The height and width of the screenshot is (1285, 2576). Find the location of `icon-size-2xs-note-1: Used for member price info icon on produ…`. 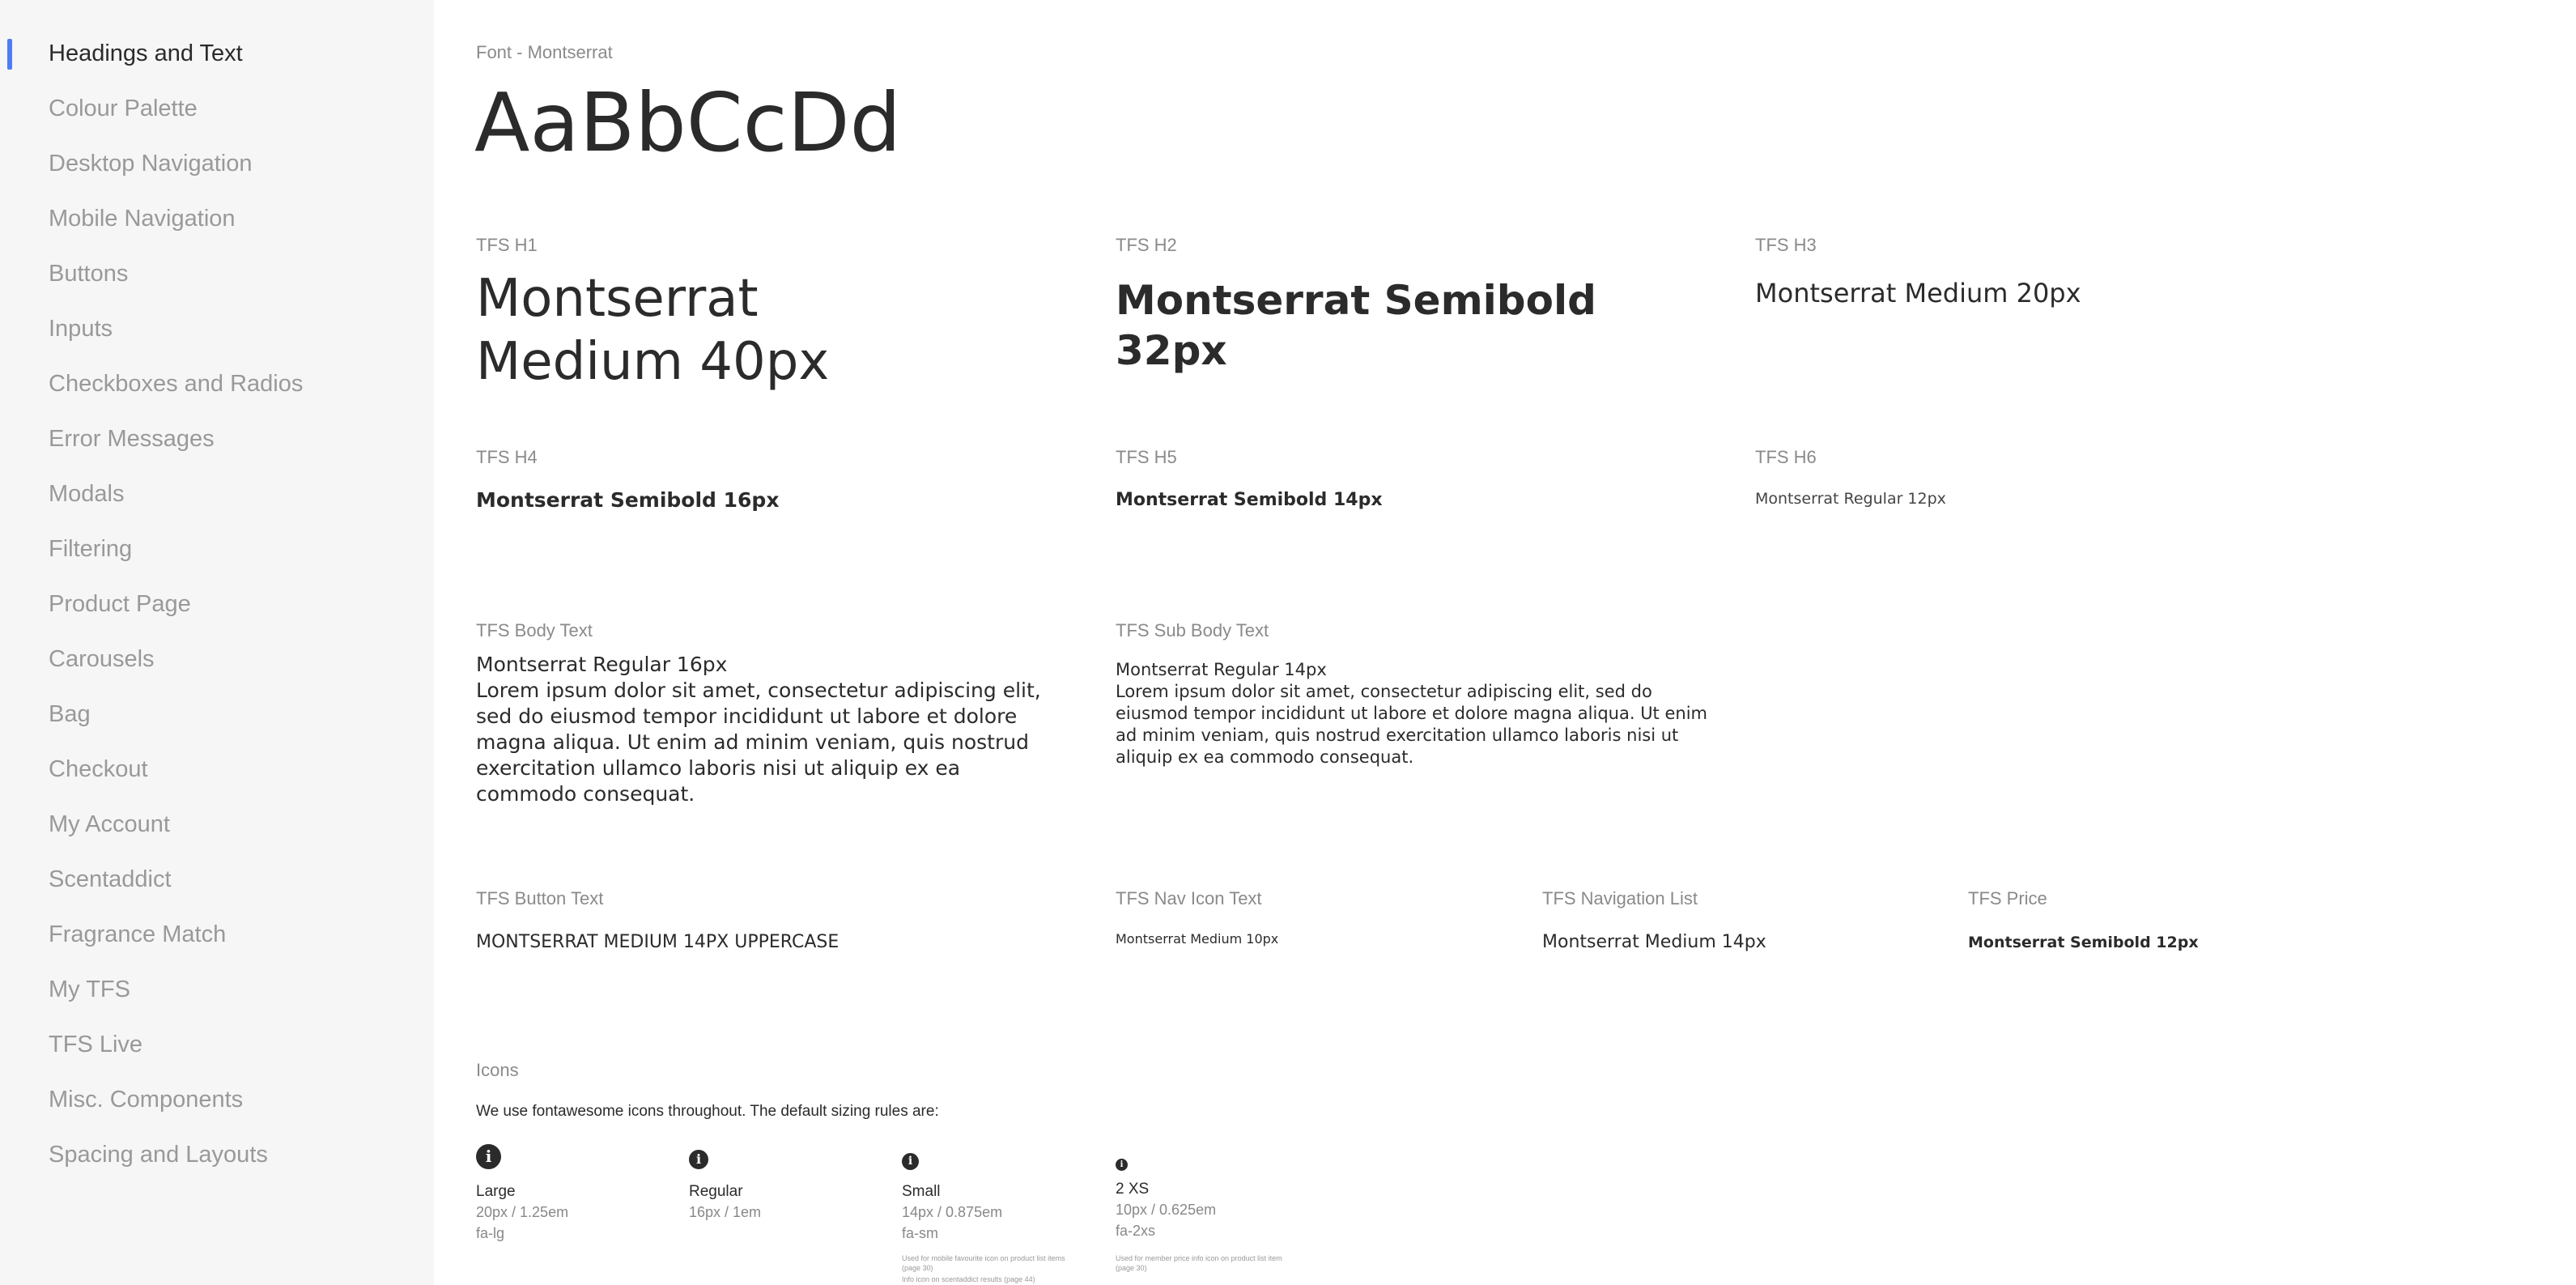

icon-size-2xs-note-1: Used for member price info icon on produ… is located at coordinates (1199, 1263).